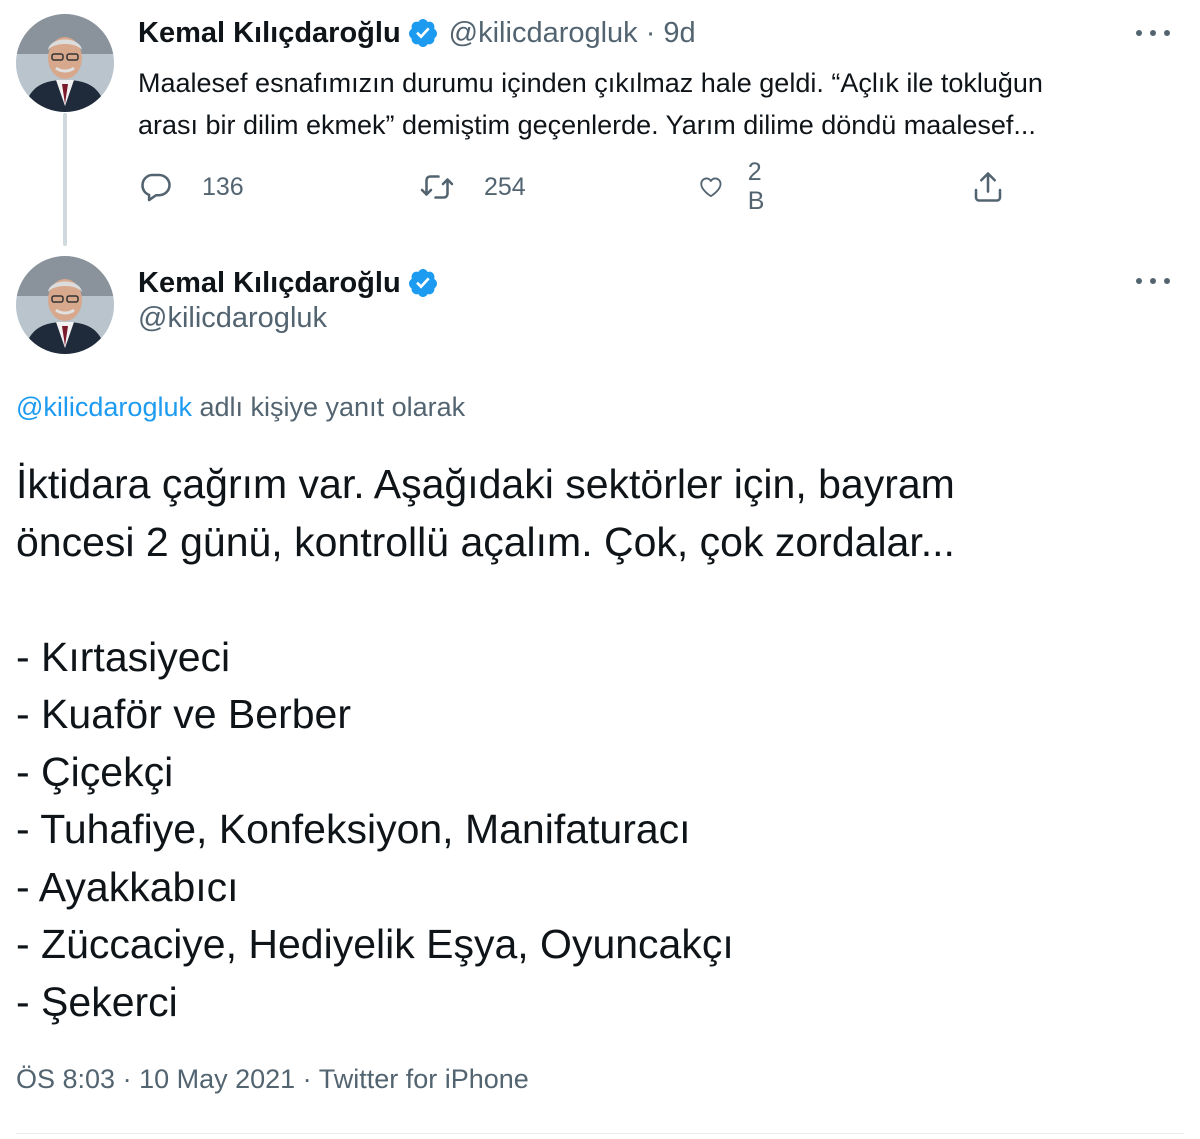  Describe the element at coordinates (543, 33) in the screenshot. I see `tweet1-handle: @kilicdarogluk` at that location.